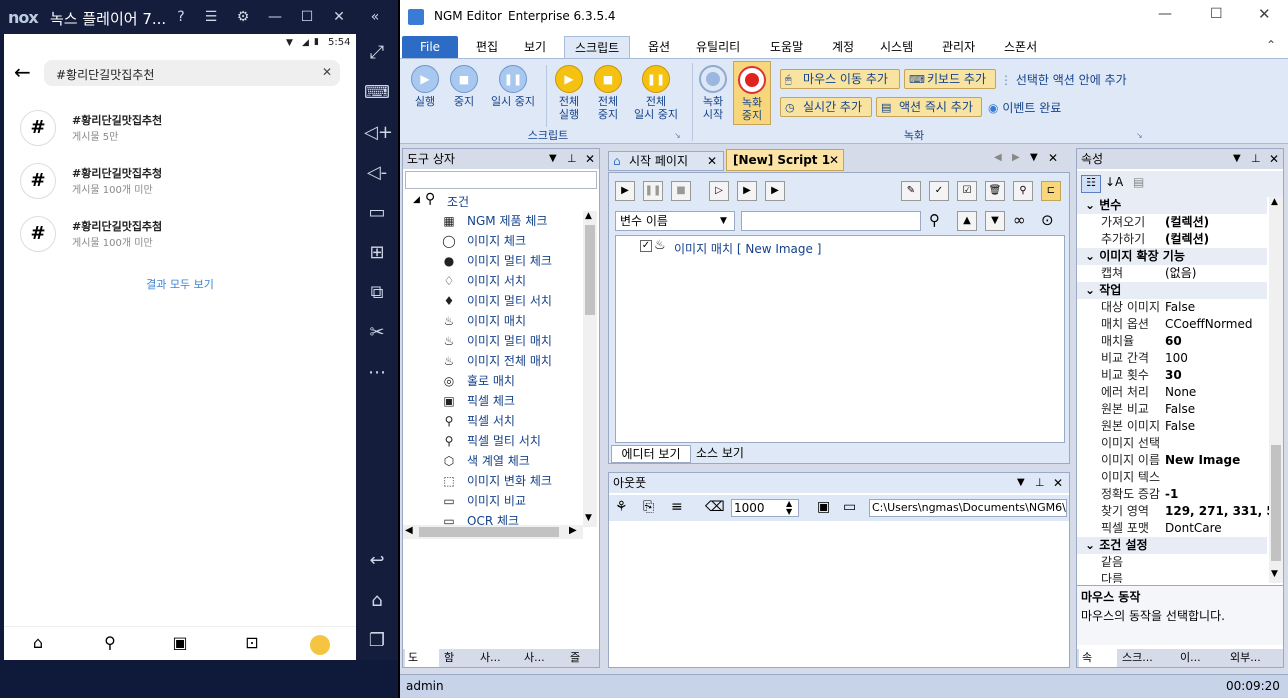 The image size is (1288, 698). I want to click on output-path-field: C:\Users\ngmas\Documents\NGM6\, so click(968, 508).